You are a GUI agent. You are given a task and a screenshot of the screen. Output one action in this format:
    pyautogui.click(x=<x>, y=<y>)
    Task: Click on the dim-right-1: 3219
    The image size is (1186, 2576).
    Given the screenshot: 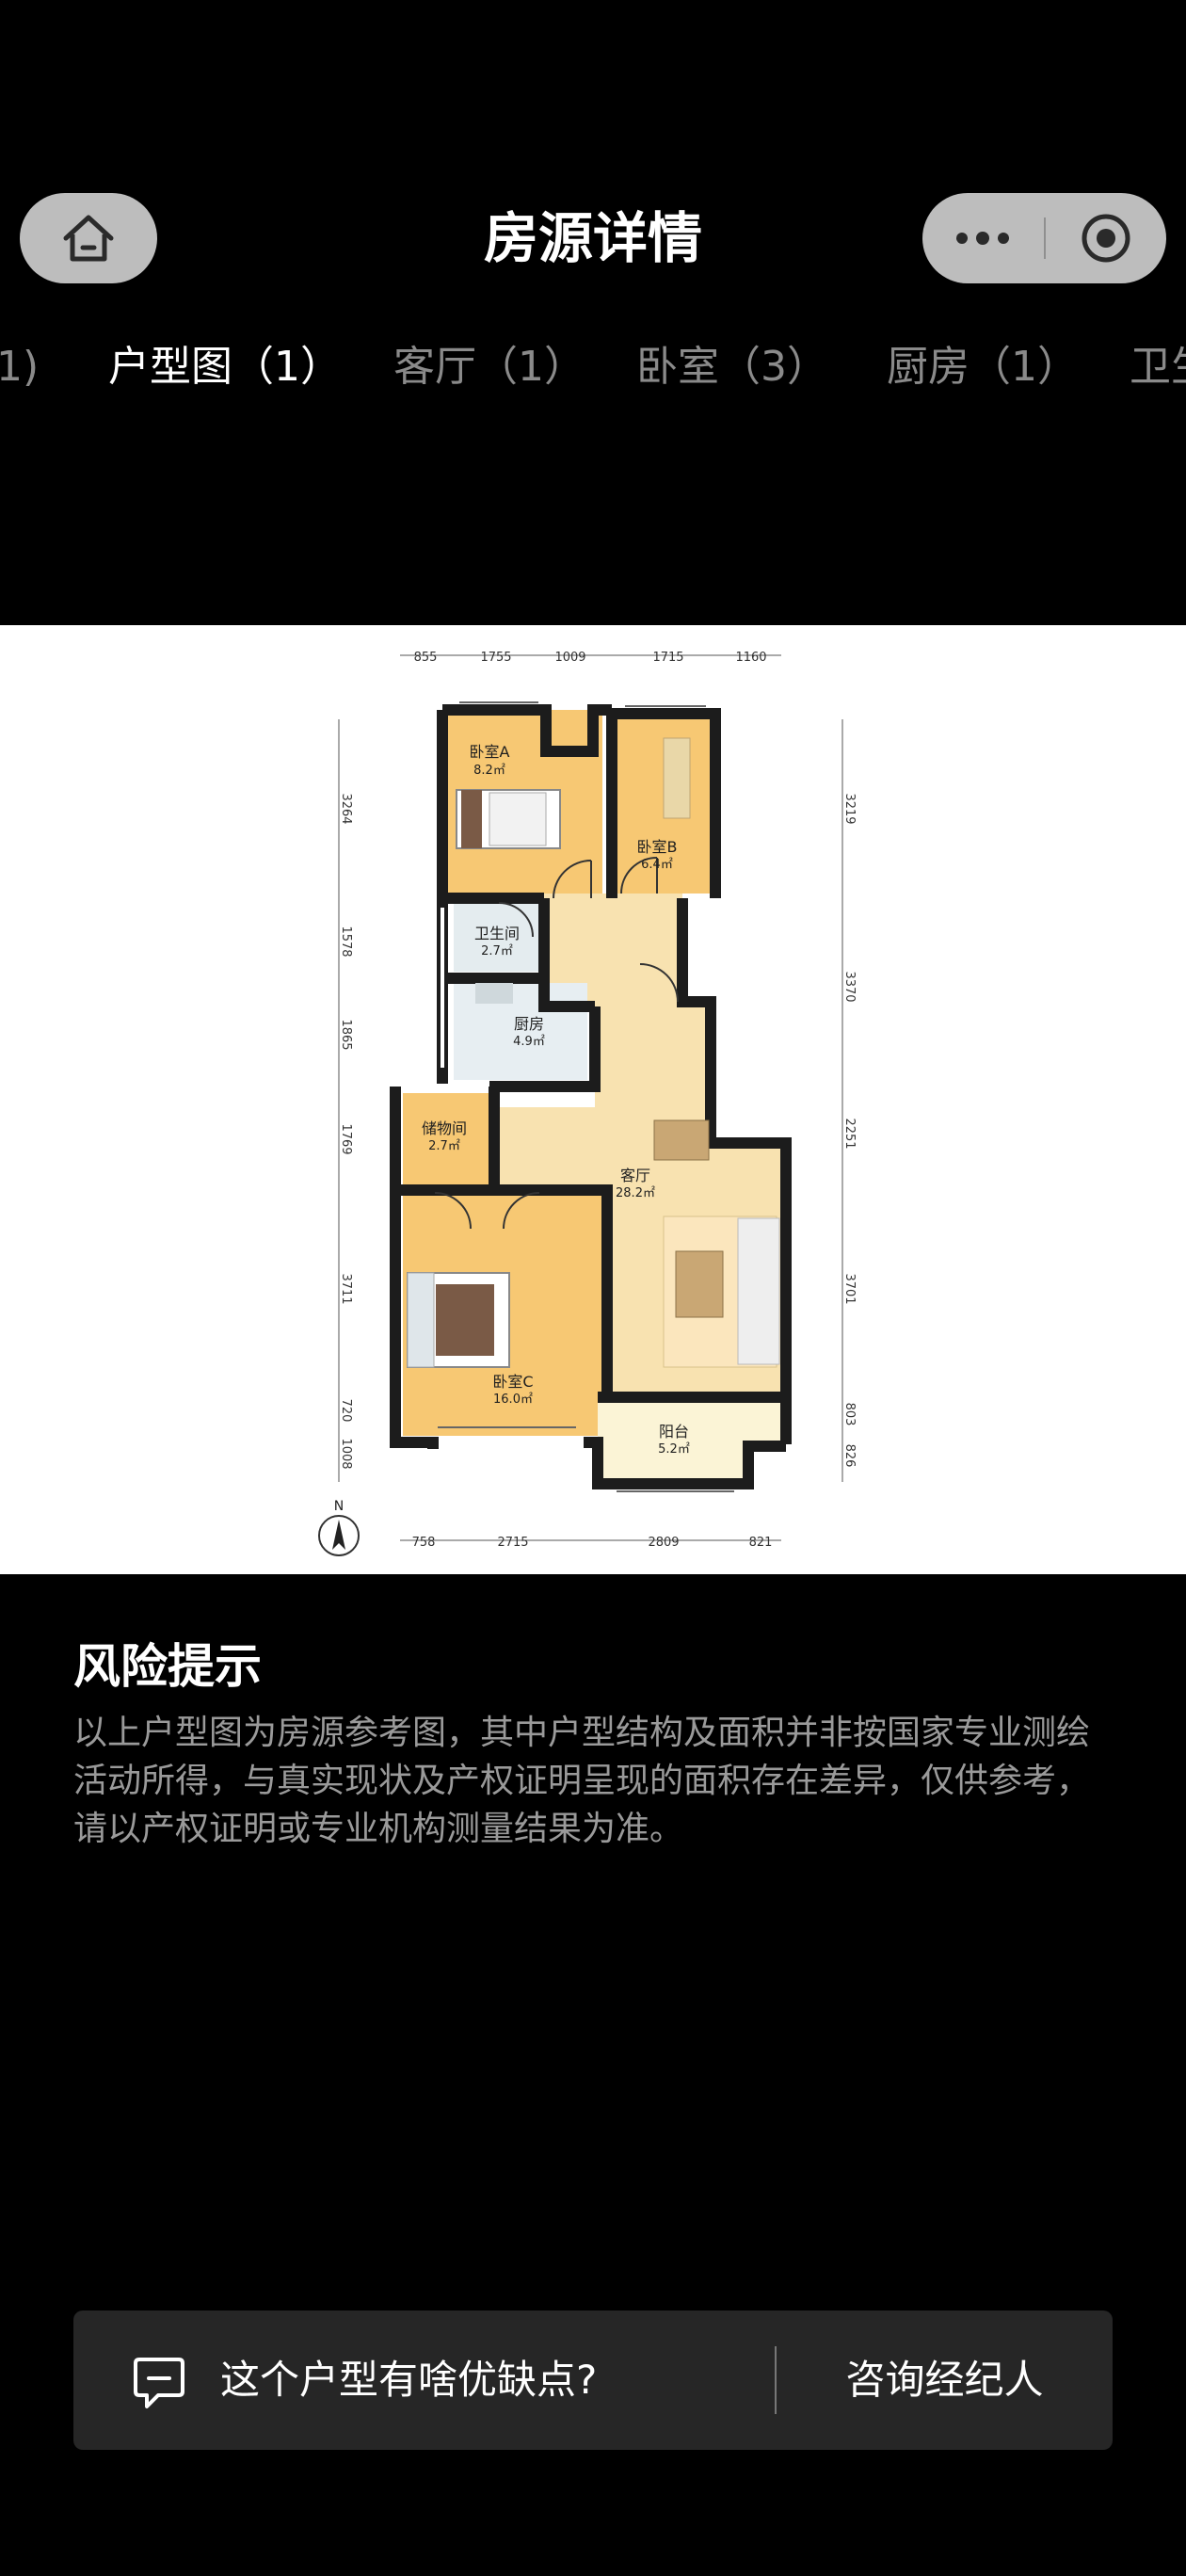 What is the action you would take?
    pyautogui.click(x=849, y=808)
    